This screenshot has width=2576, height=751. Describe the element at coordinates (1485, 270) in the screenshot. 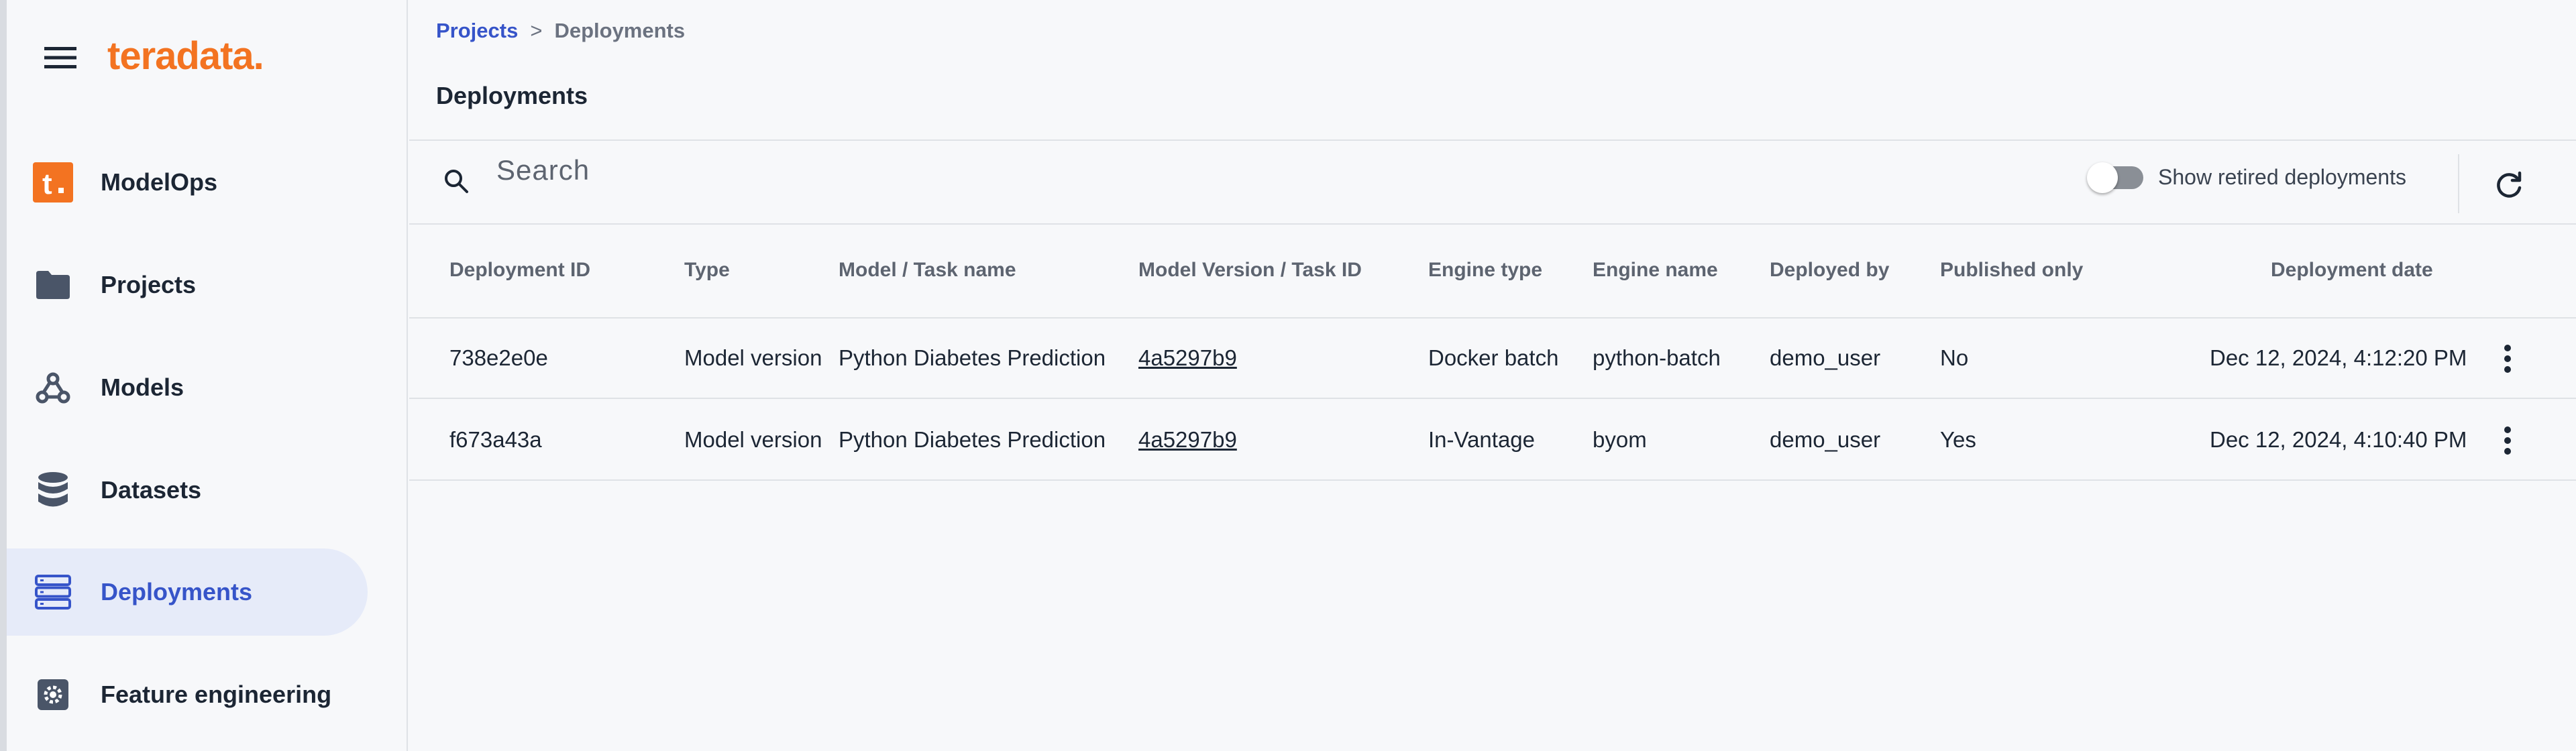

I see `column-header: Engine type` at that location.